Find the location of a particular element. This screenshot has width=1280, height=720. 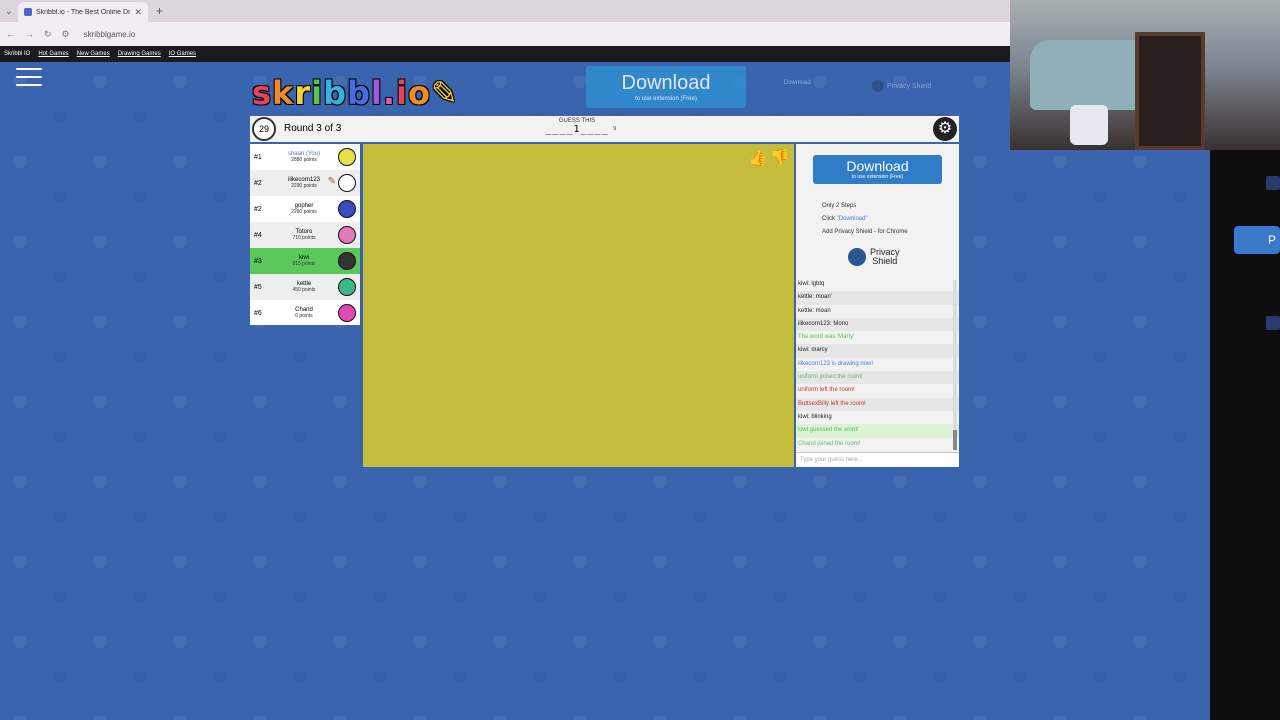

game-header: 29 Round 3 of 3 GUESS THIS ____1____ 9 ⚙ is located at coordinates (604, 129).